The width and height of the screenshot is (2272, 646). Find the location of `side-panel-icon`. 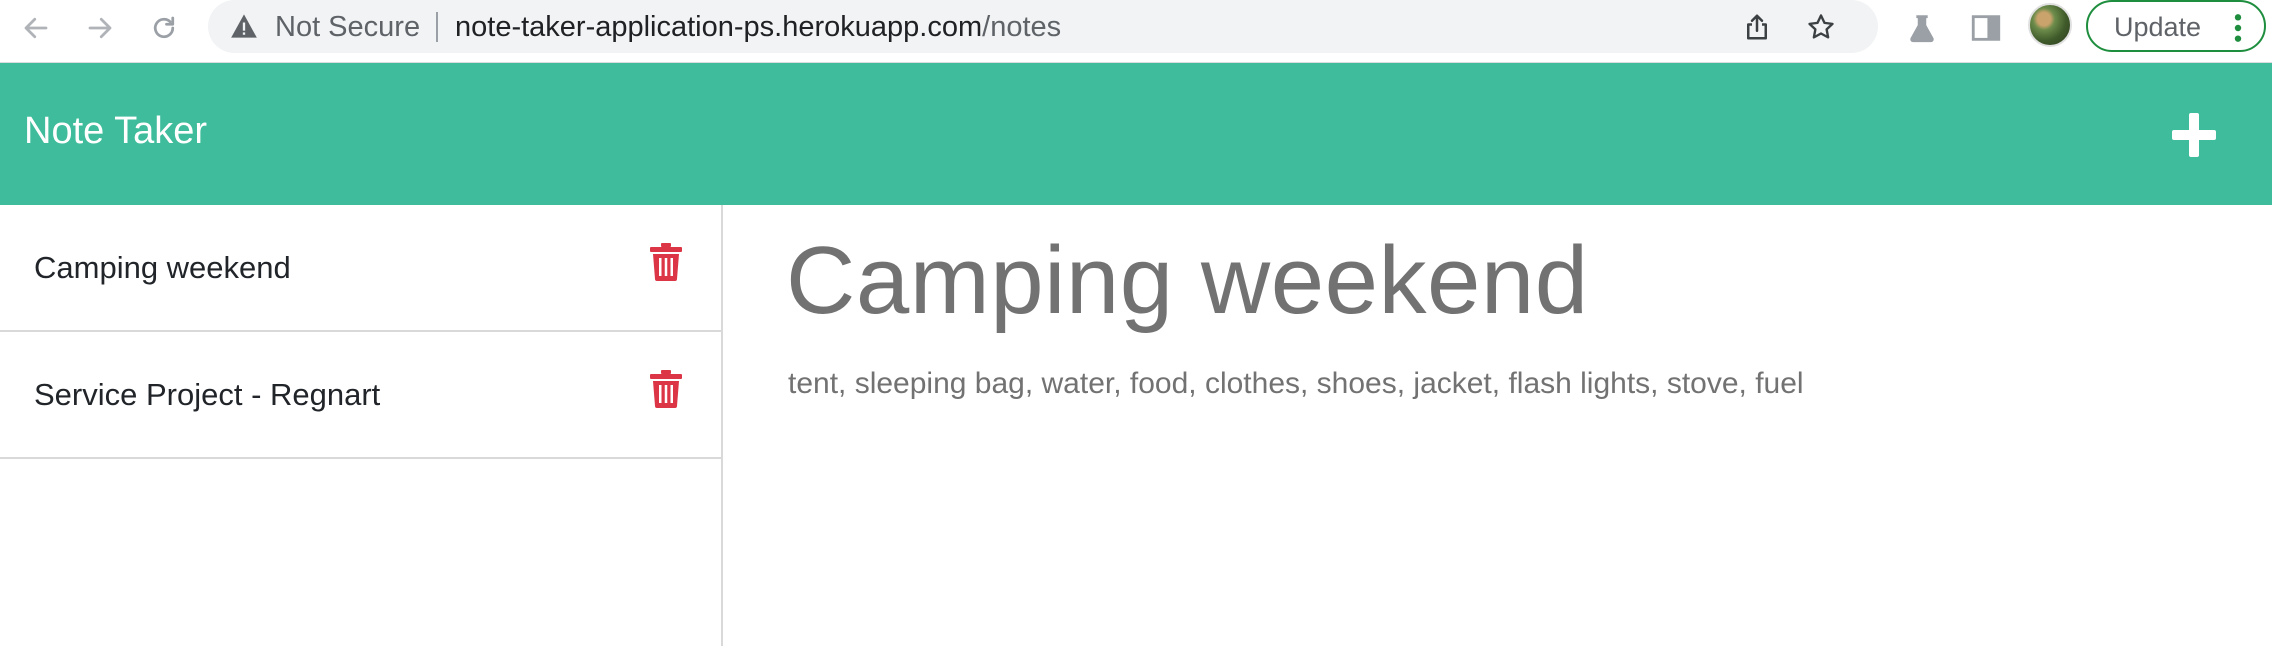

side-panel-icon is located at coordinates (1986, 28).